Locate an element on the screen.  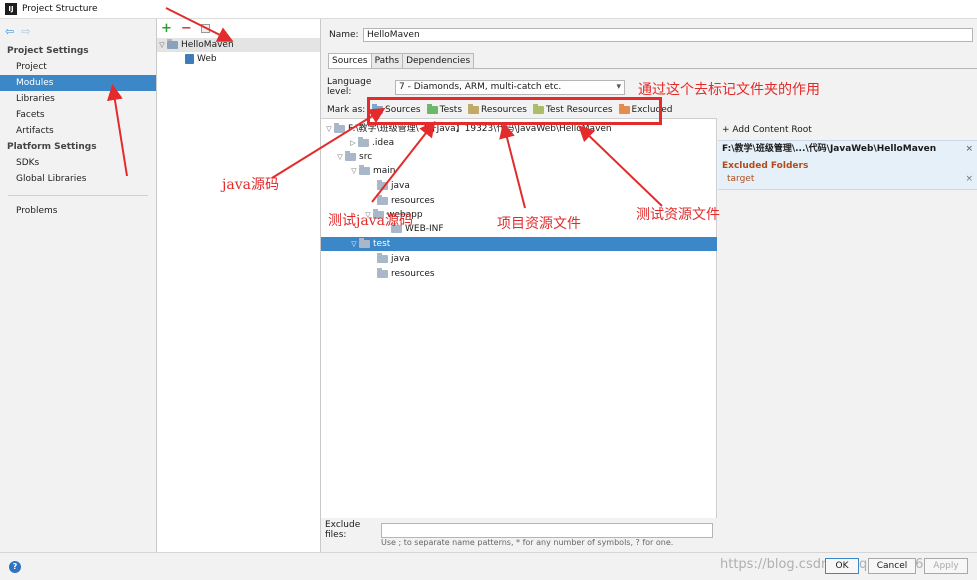
sidebar-item-global-libraries: Global Libraries is located at coordinates (78, 179).